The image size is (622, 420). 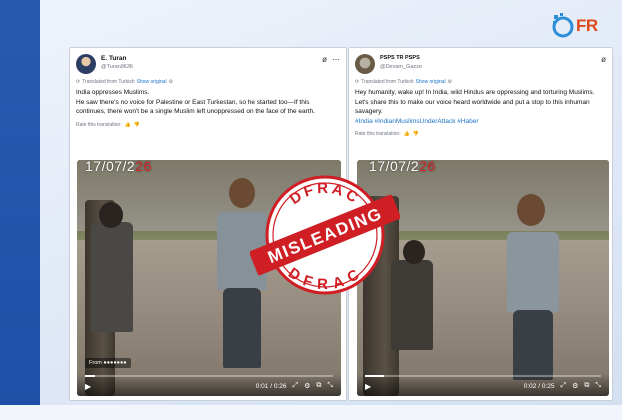 I want to click on date-stamp: 17/07/226, so click(x=118, y=167).